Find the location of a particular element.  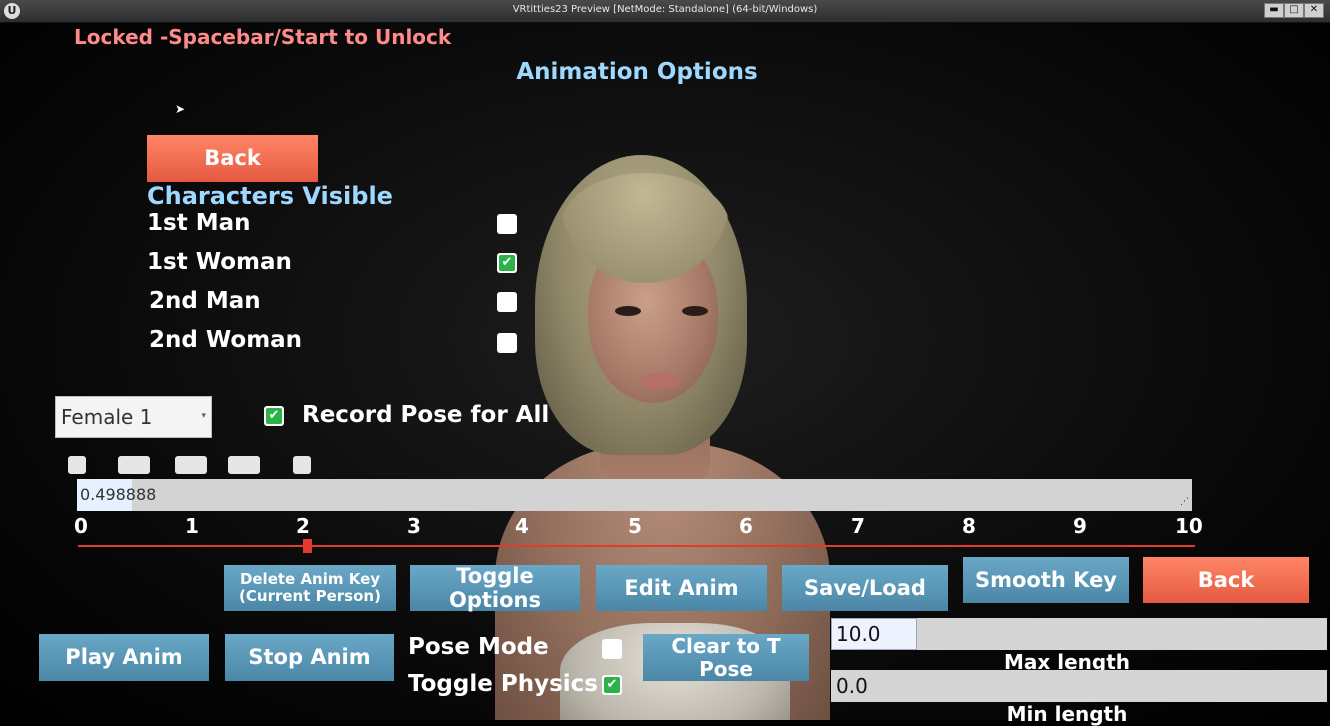

smooth-key-button: Smooth Key is located at coordinates (1046, 580).